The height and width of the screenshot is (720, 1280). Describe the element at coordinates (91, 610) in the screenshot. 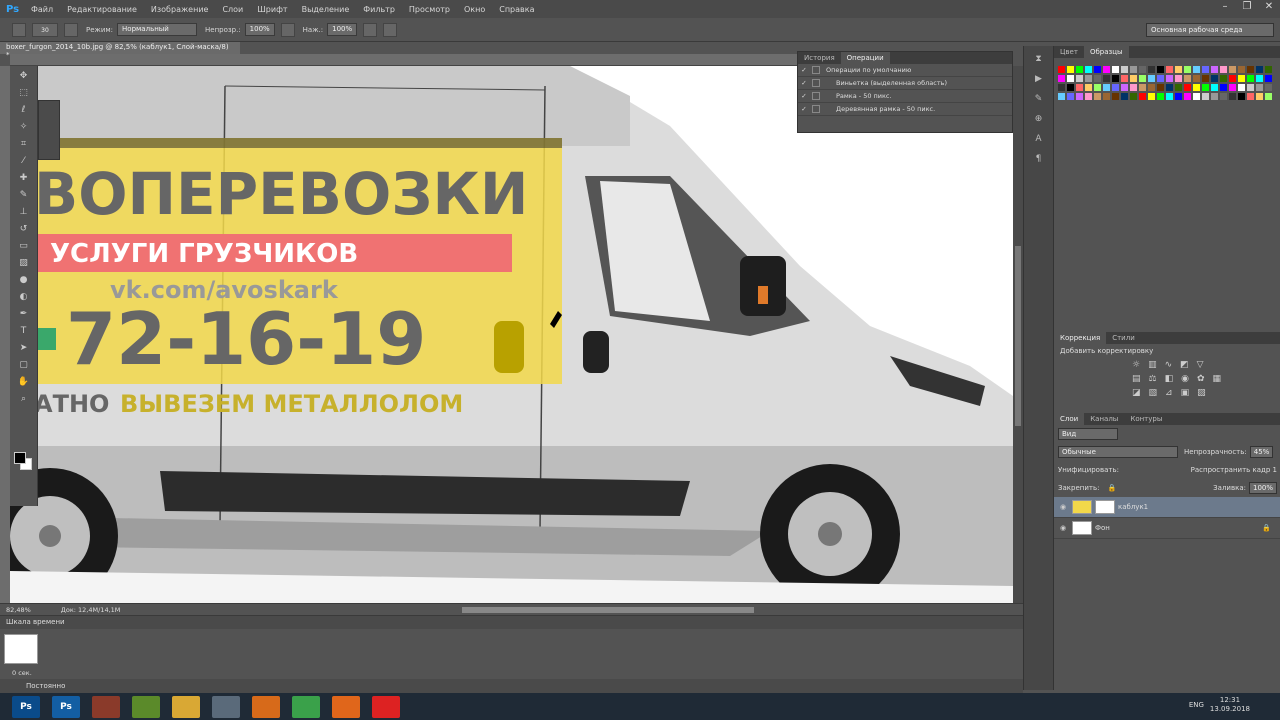

I see `doc-size: Док: 12,4M/14,1M` at that location.